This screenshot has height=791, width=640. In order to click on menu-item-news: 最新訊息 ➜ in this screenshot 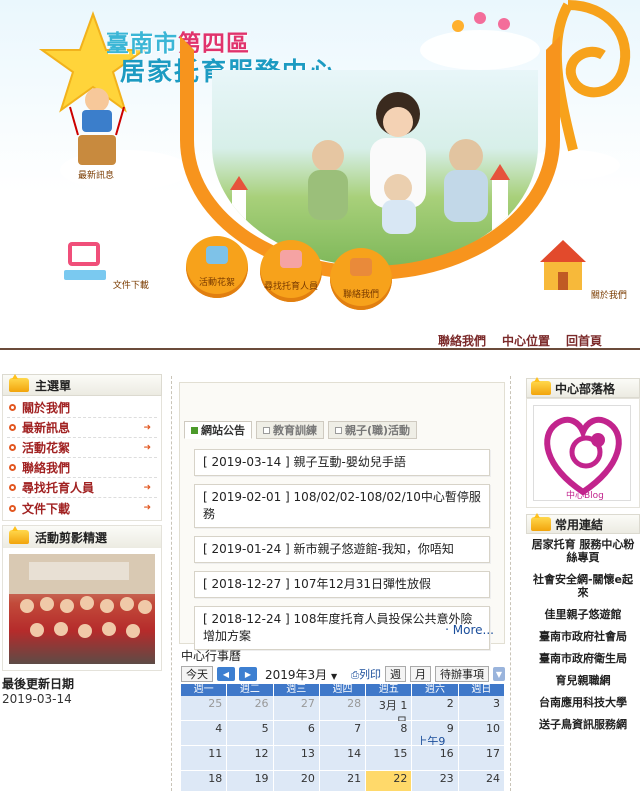, I will do `click(82, 428)`.